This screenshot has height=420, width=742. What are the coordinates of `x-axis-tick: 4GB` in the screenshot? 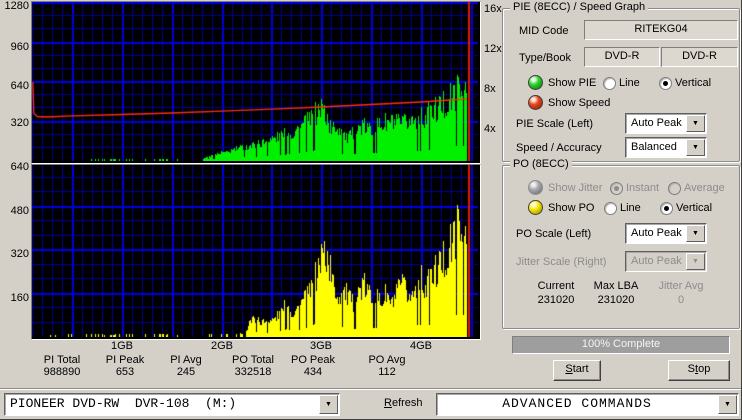 It's located at (420, 346).